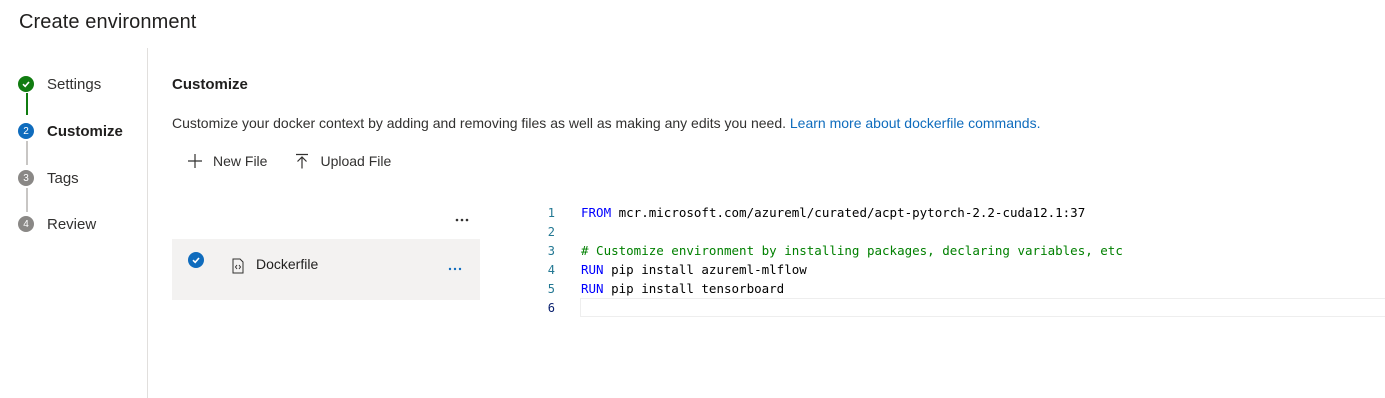  I want to click on code-text: pip install azureml-mlflow, so click(705, 269).